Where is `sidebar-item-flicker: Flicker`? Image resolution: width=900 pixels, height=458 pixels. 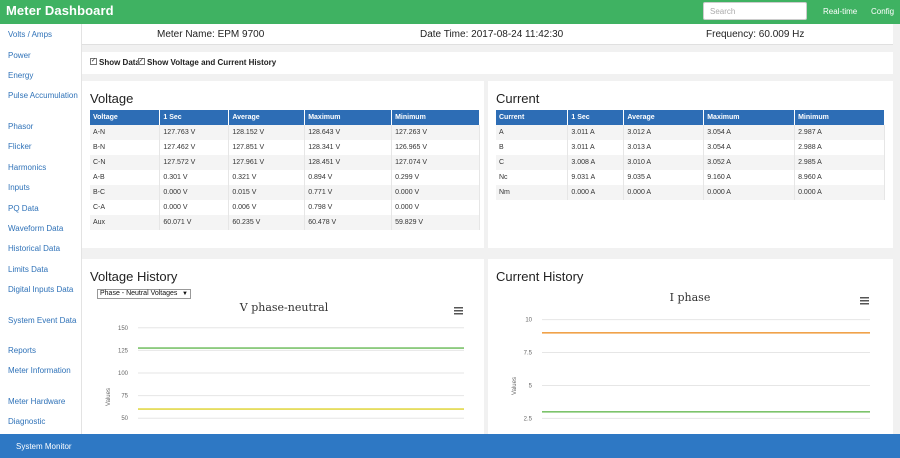 sidebar-item-flicker: Flicker is located at coordinates (44, 146).